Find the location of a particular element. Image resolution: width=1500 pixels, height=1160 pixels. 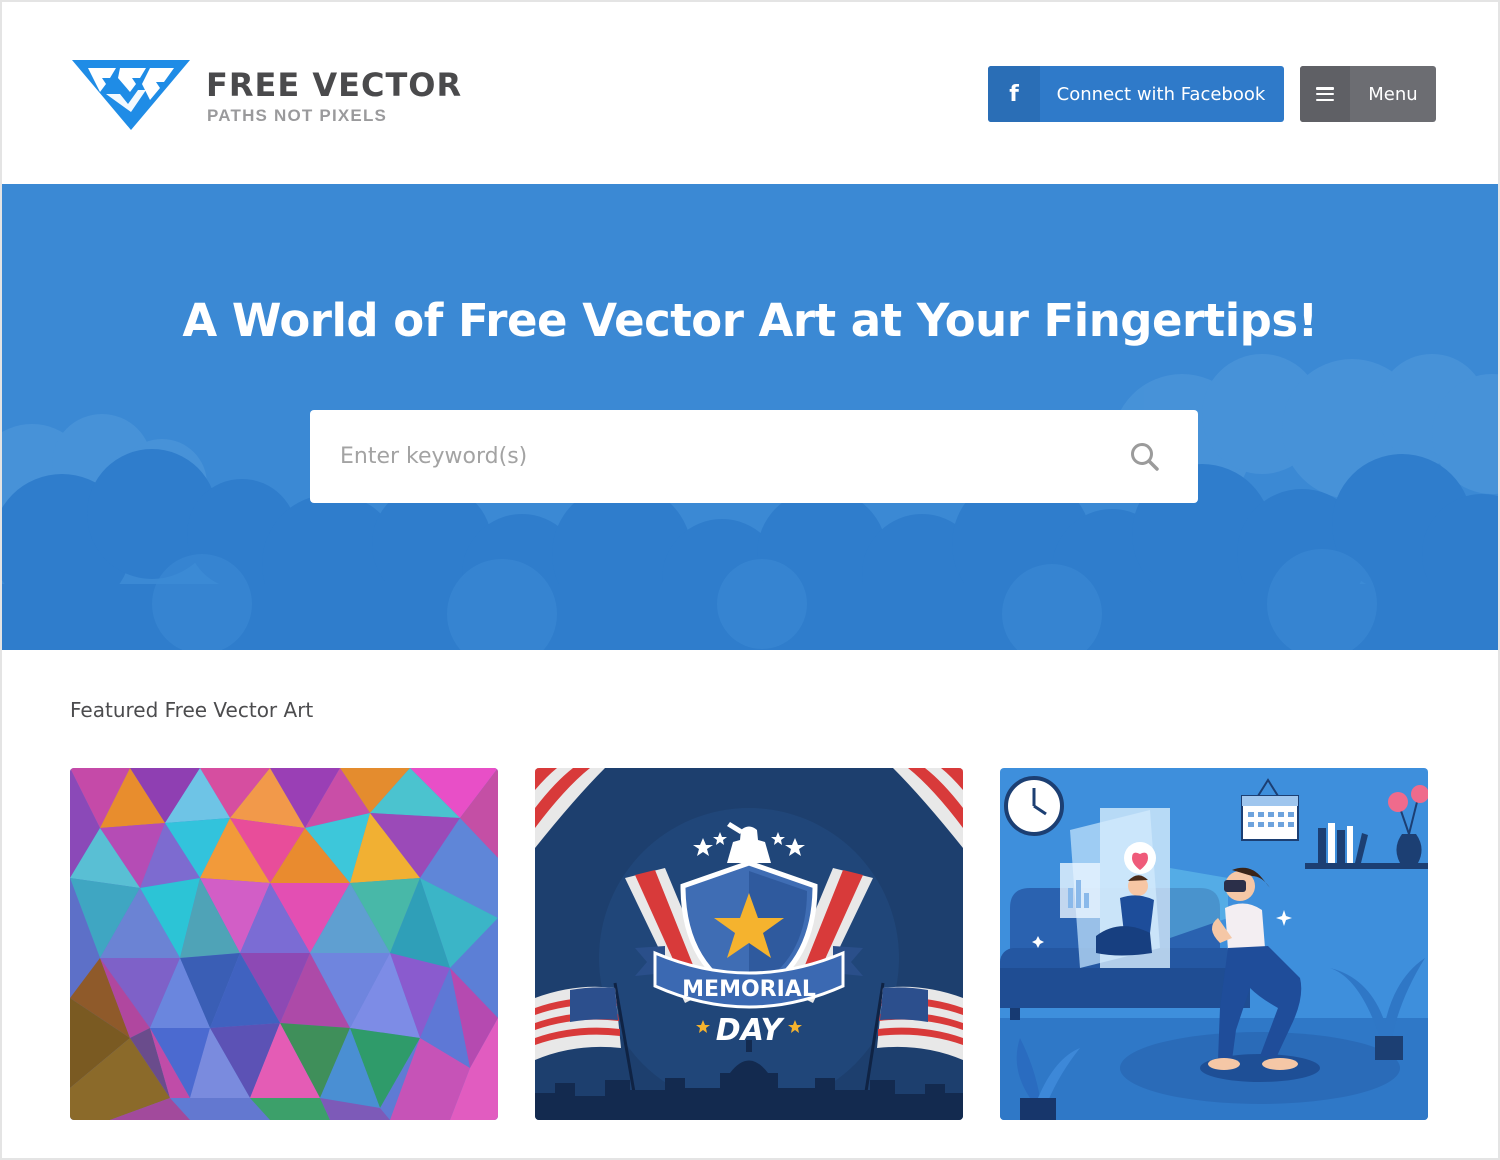

hamburger-icon is located at coordinates (1325, 94).